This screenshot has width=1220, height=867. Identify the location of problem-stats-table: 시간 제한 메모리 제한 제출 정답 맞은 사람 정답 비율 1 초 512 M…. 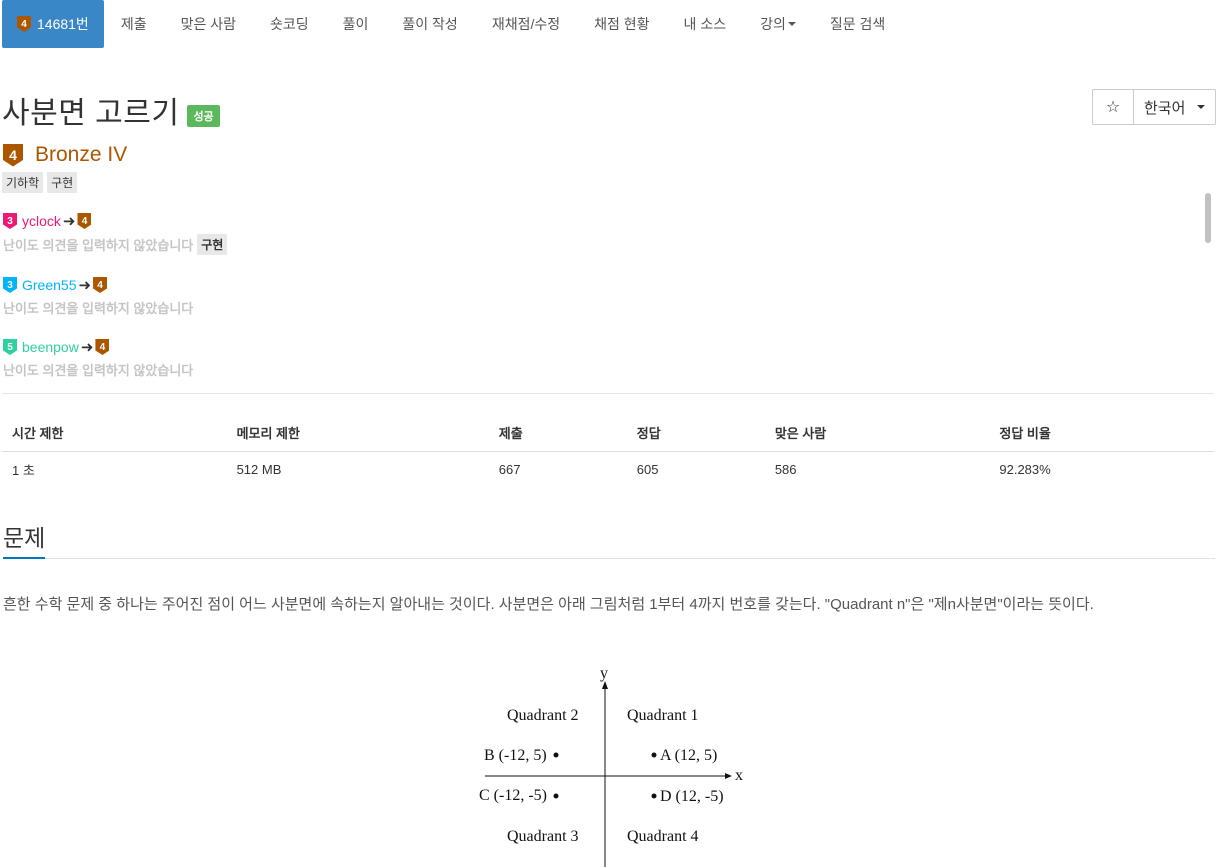
(608, 451).